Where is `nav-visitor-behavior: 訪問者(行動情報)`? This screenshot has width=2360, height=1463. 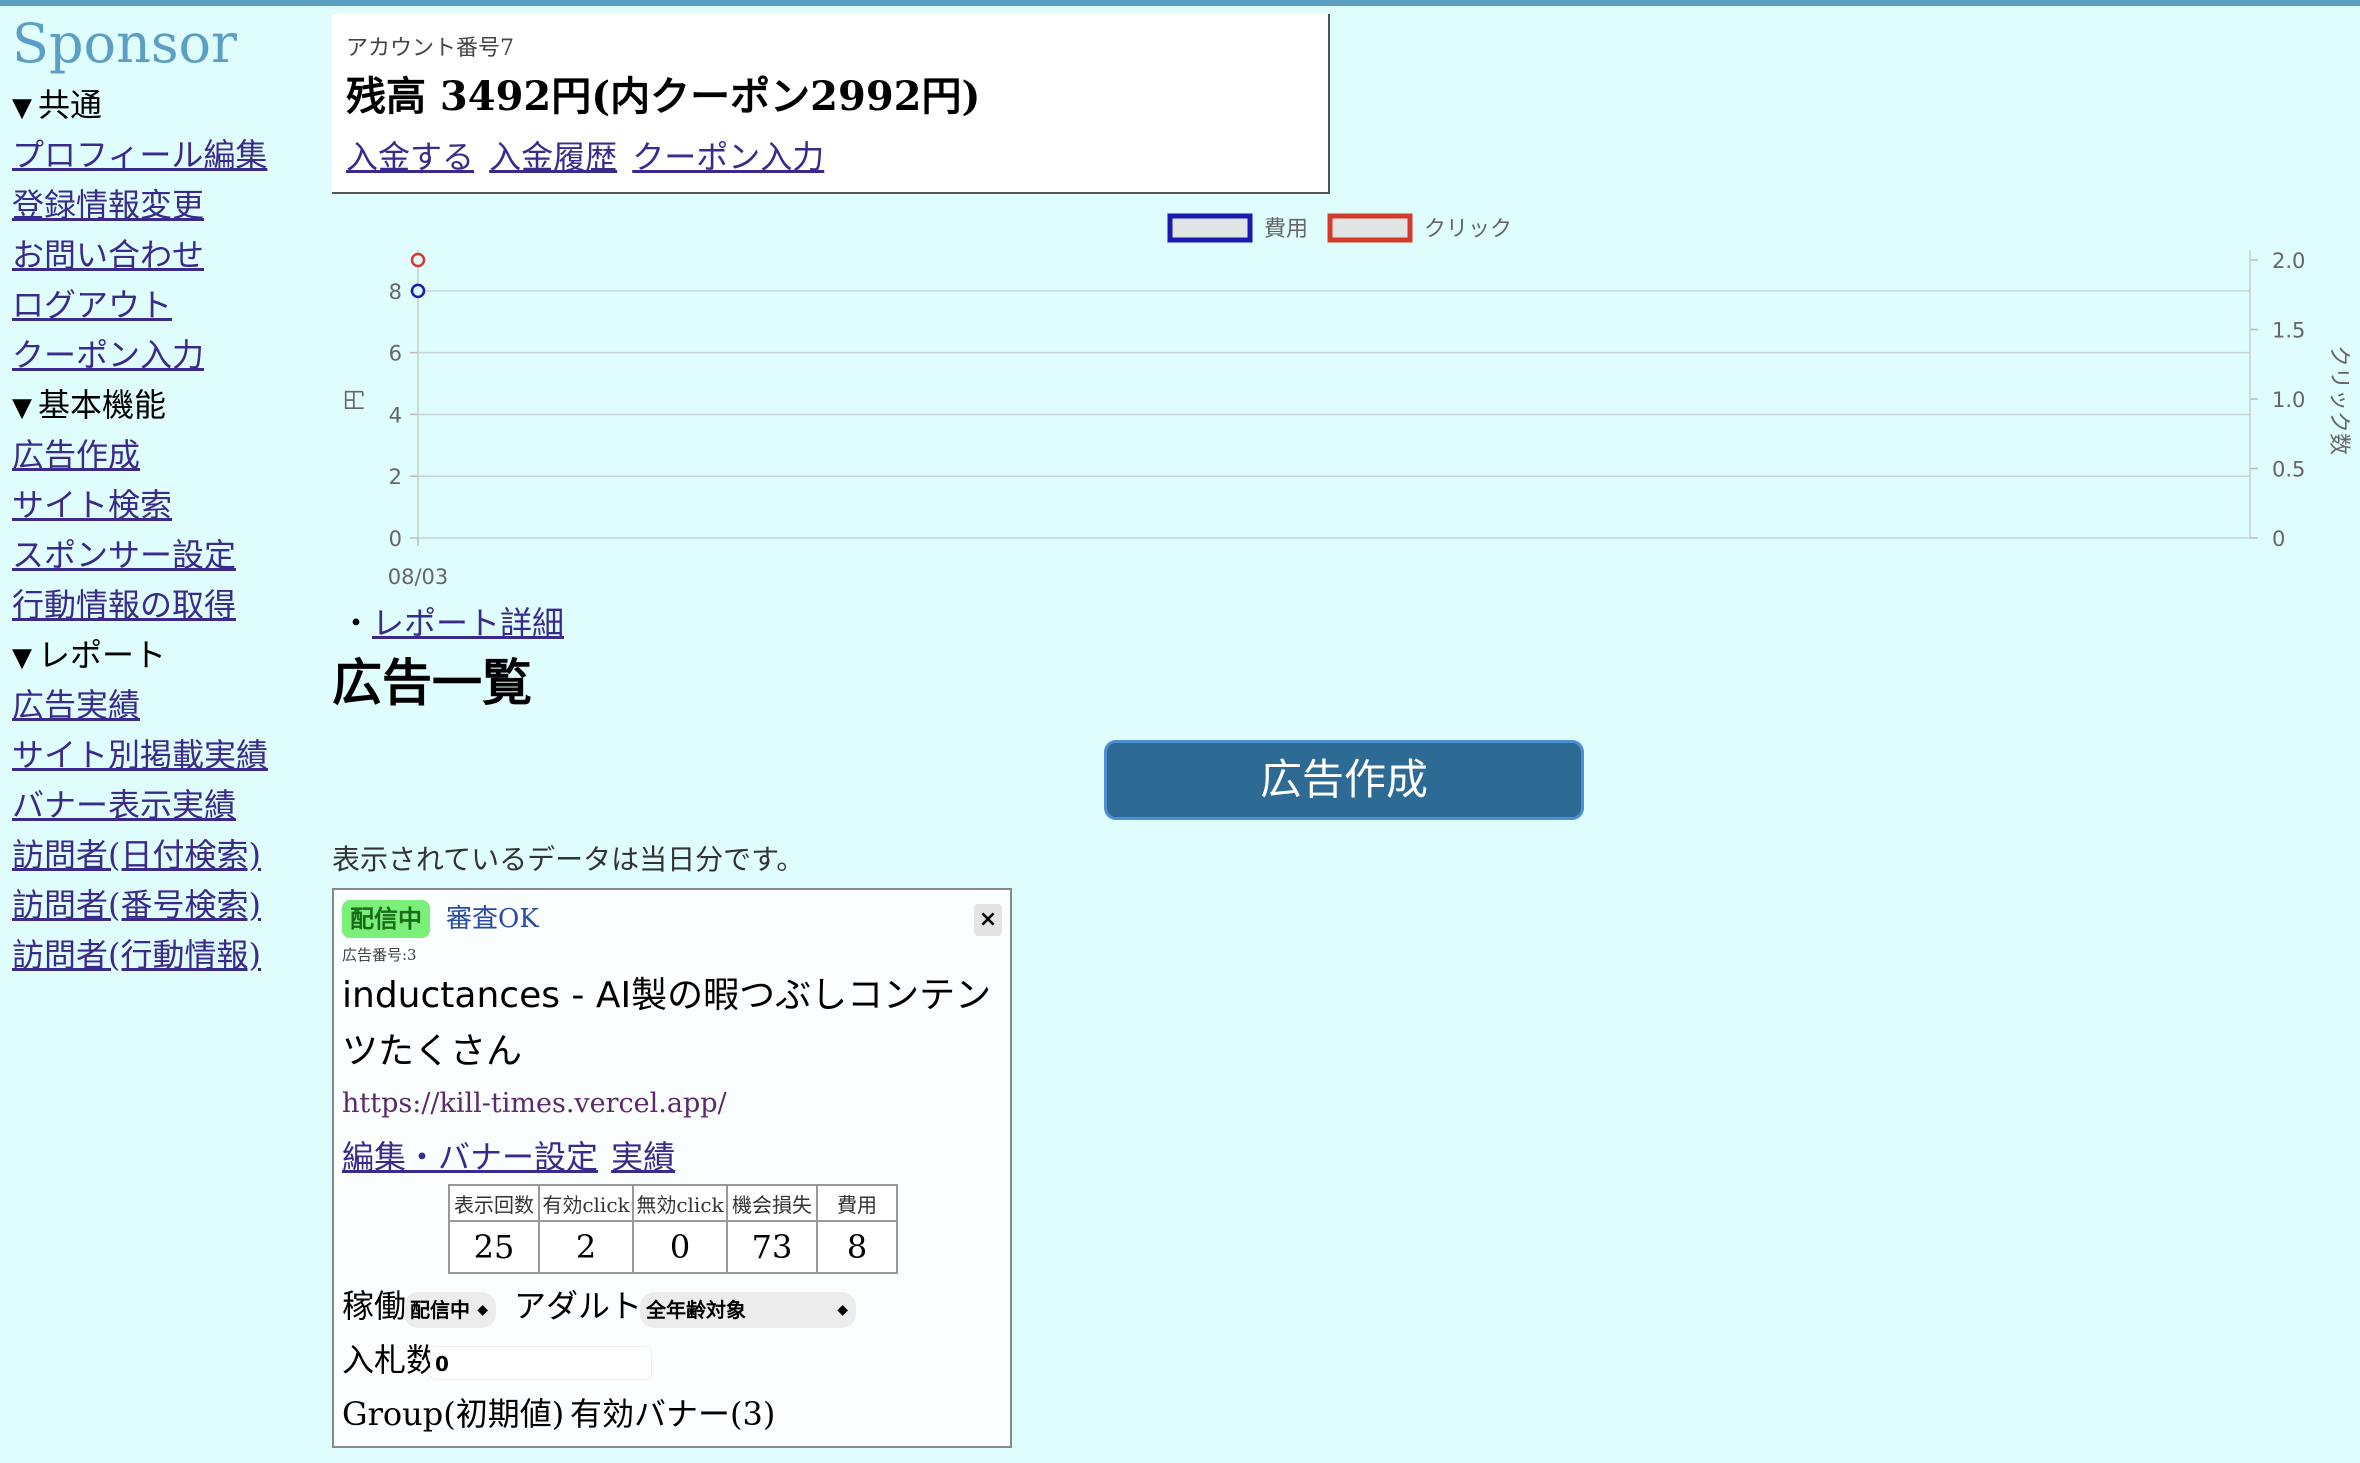 nav-visitor-behavior: 訪問者(行動情報) is located at coordinates (162, 955).